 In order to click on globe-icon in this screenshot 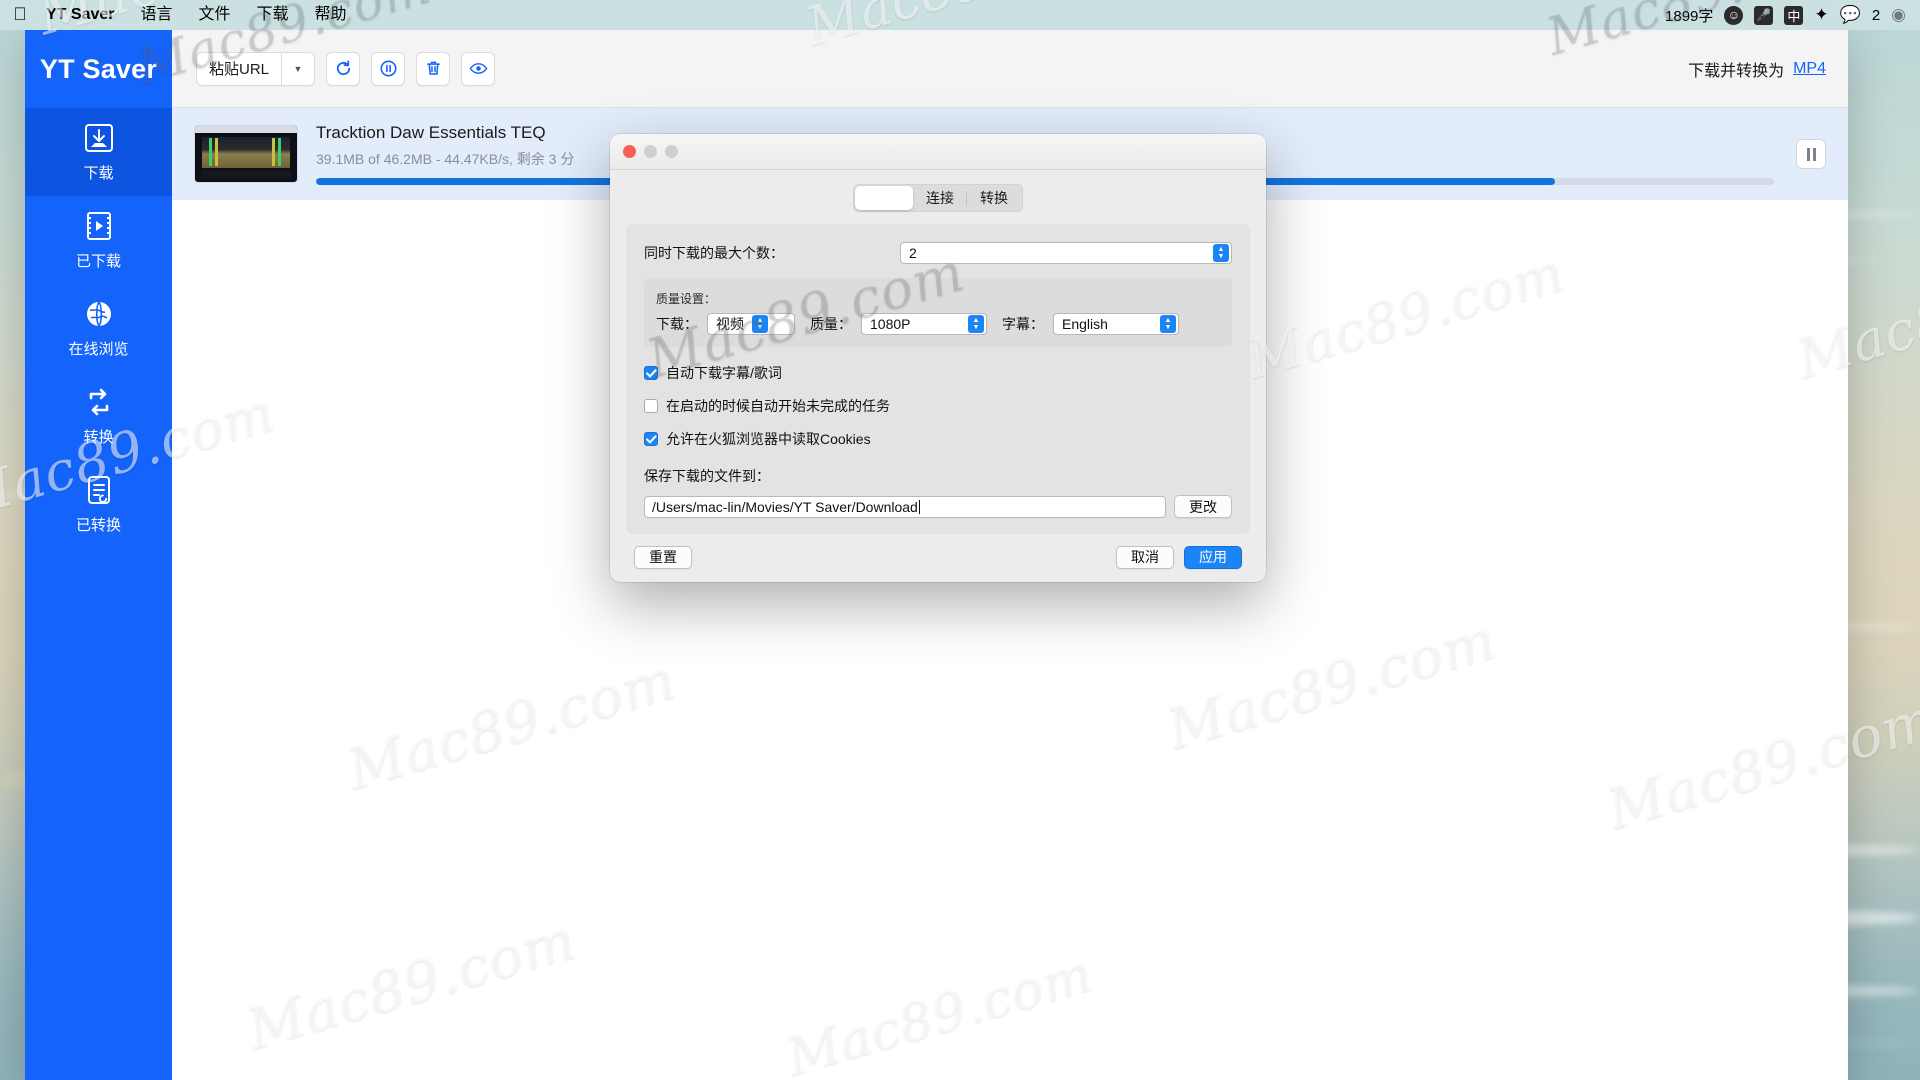, I will do `click(98, 314)`.